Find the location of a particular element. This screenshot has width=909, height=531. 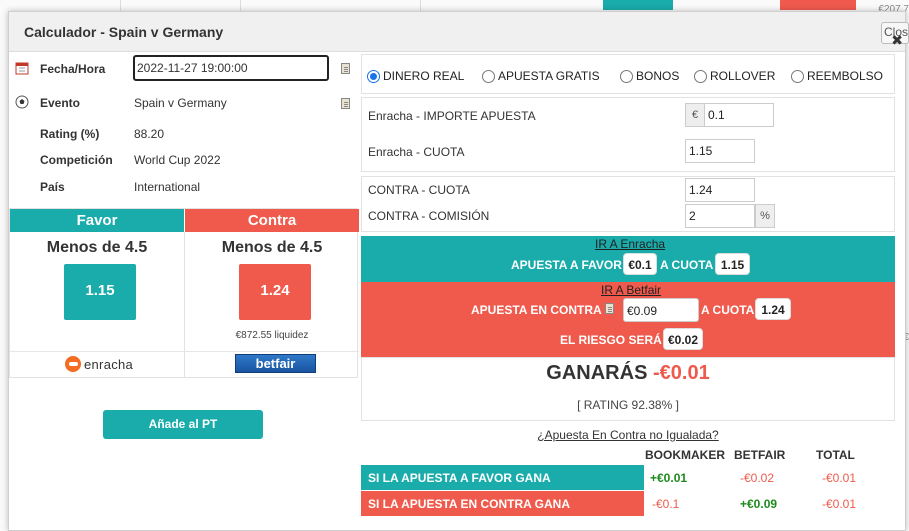

add-to-pt-button: Añade al PT is located at coordinates (183, 424).